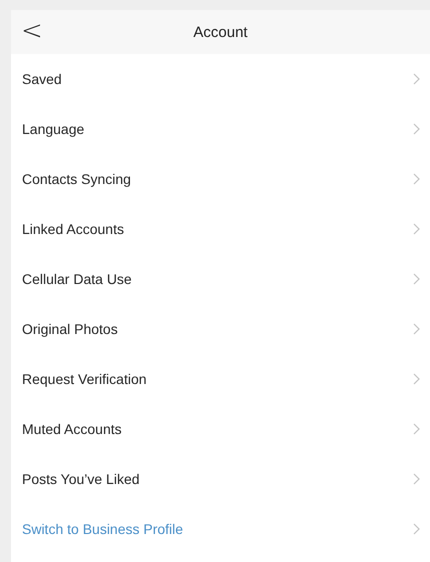  What do you see at coordinates (220, 179) in the screenshot?
I see `settings-item: Contacts Syncing` at bounding box center [220, 179].